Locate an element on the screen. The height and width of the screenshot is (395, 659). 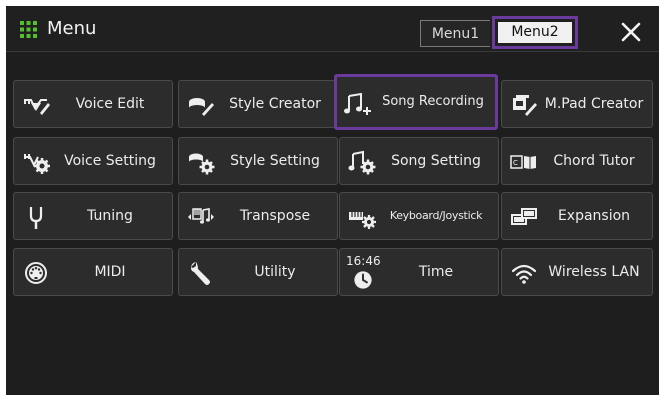
song-setting-icon is located at coordinates (362, 162).